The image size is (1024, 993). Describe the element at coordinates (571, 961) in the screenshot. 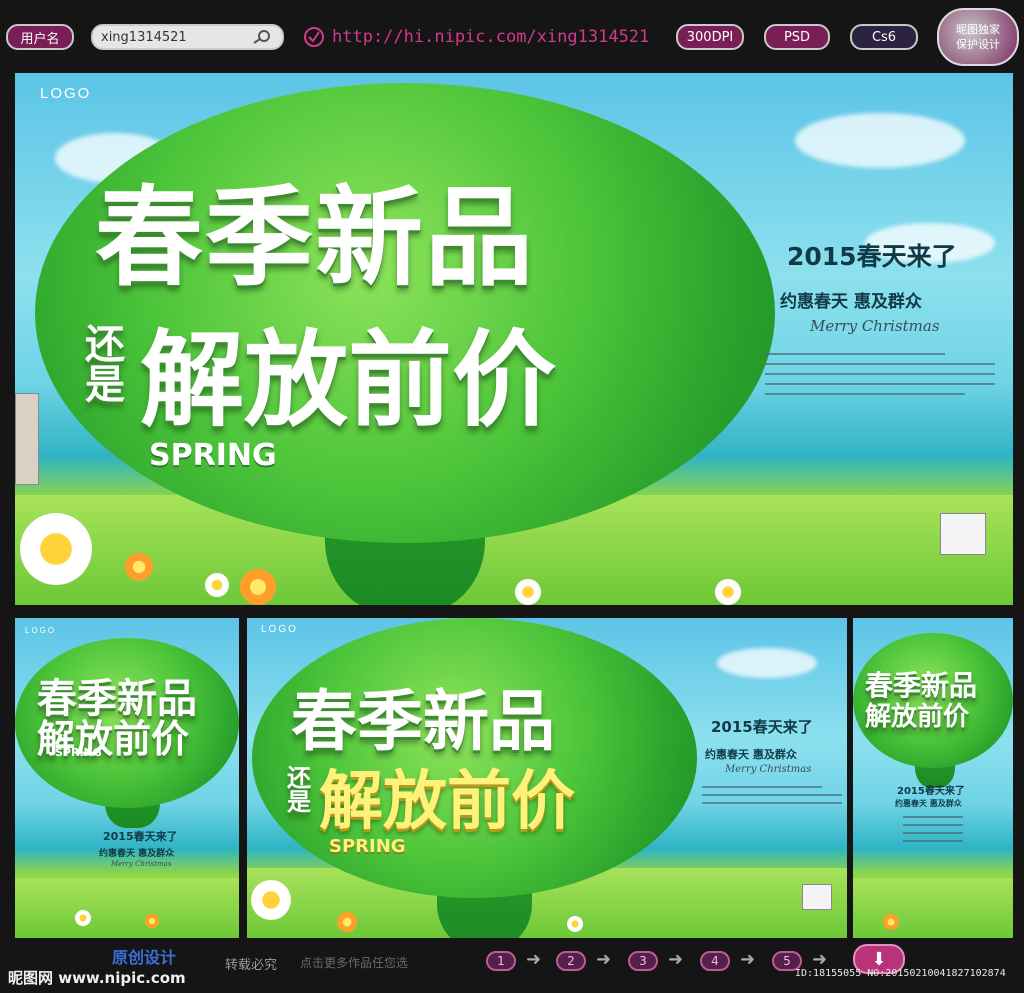

I see `page-2-button: 2` at that location.